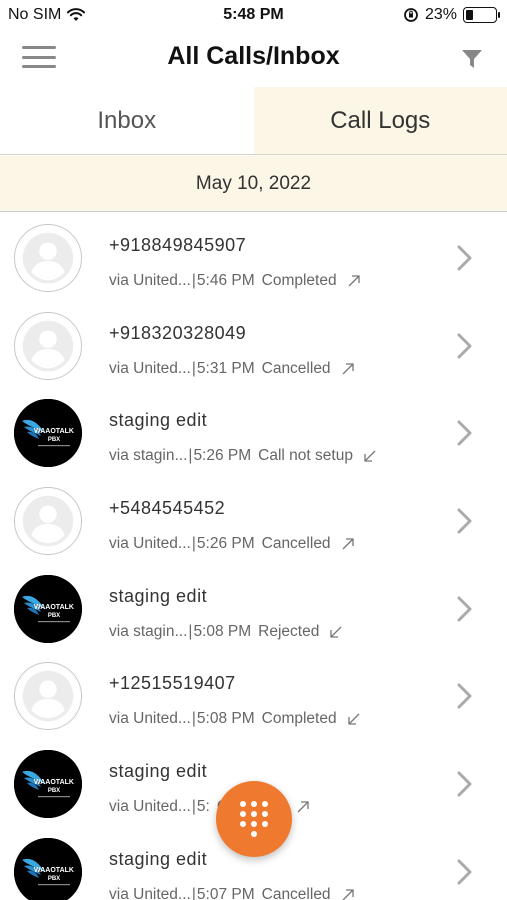  Describe the element at coordinates (380, 120) in the screenshot. I see `tab-call-logs: Call Logs` at that location.